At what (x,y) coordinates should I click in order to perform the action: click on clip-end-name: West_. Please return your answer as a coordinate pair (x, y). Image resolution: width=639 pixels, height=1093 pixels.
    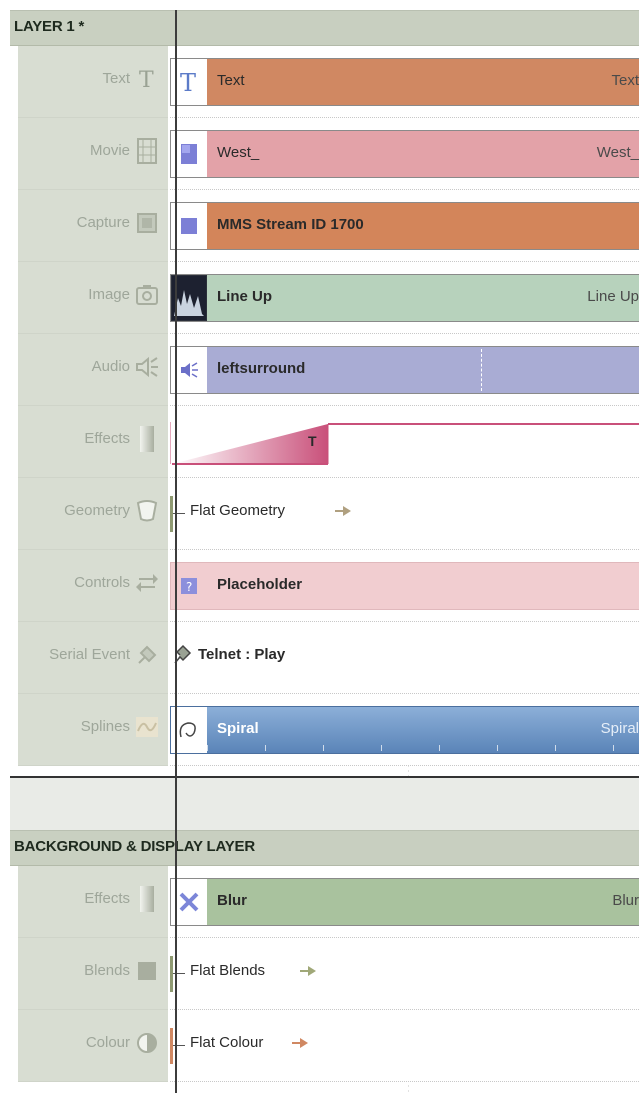
    Looking at the image, I should click on (617, 152).